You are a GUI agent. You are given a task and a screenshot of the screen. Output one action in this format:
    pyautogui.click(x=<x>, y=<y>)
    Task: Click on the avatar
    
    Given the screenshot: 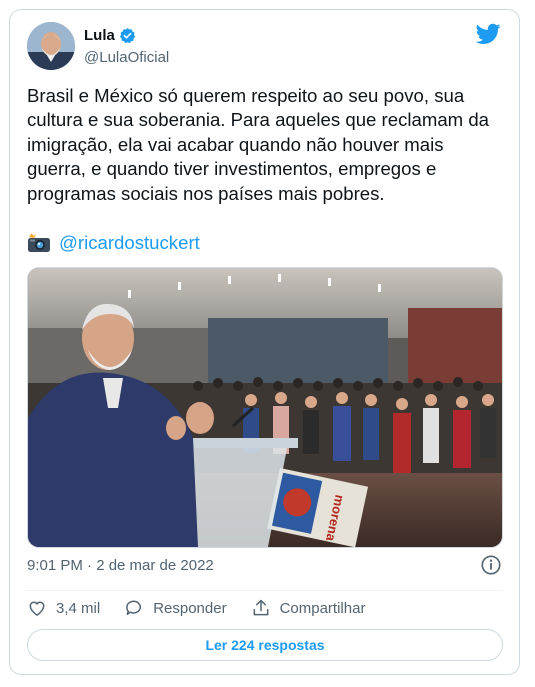 What is the action you would take?
    pyautogui.click(x=51, y=46)
    